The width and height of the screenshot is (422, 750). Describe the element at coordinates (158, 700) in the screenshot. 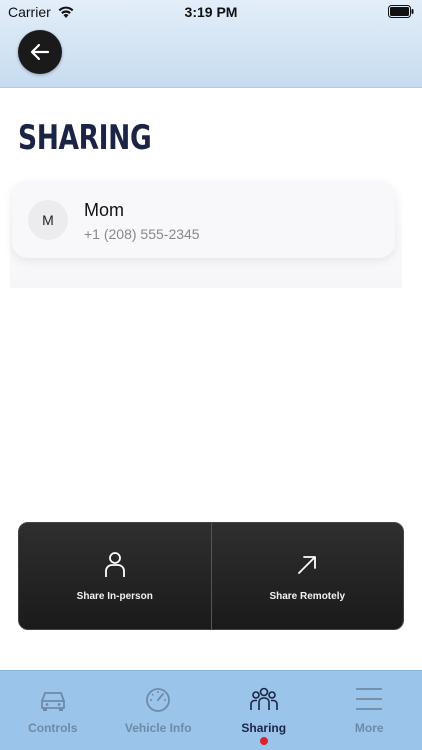

I see `speedometer-icon` at that location.